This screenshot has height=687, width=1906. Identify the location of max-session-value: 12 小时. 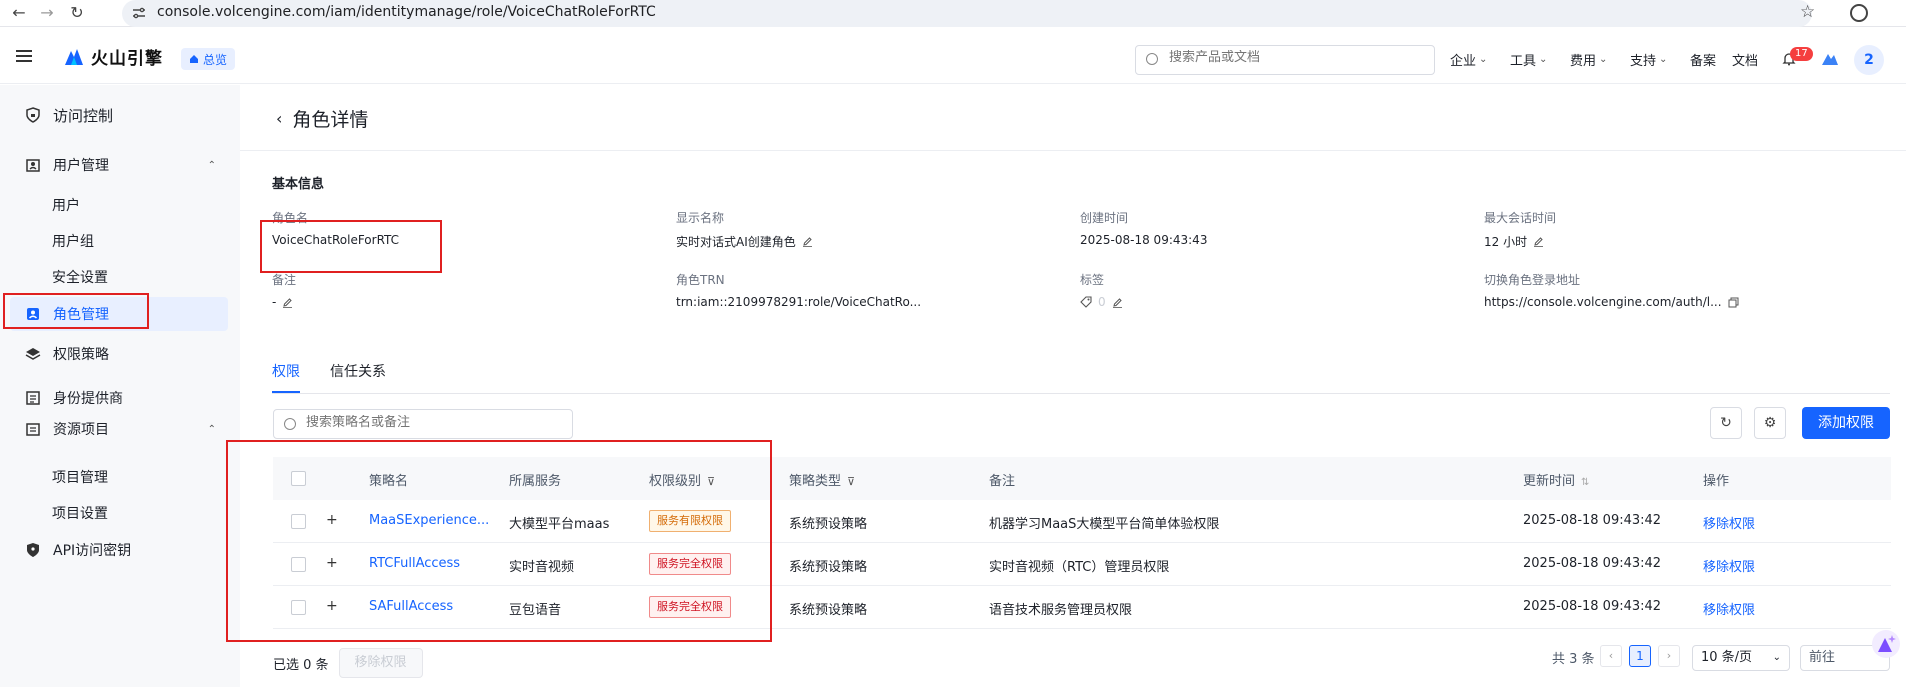
(1514, 241).